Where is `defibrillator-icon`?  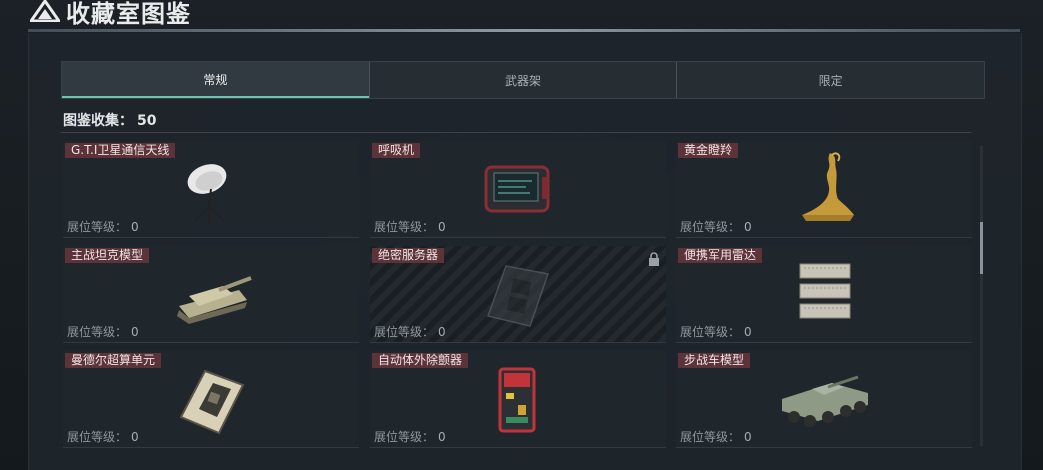 defibrillator-icon is located at coordinates (517, 400).